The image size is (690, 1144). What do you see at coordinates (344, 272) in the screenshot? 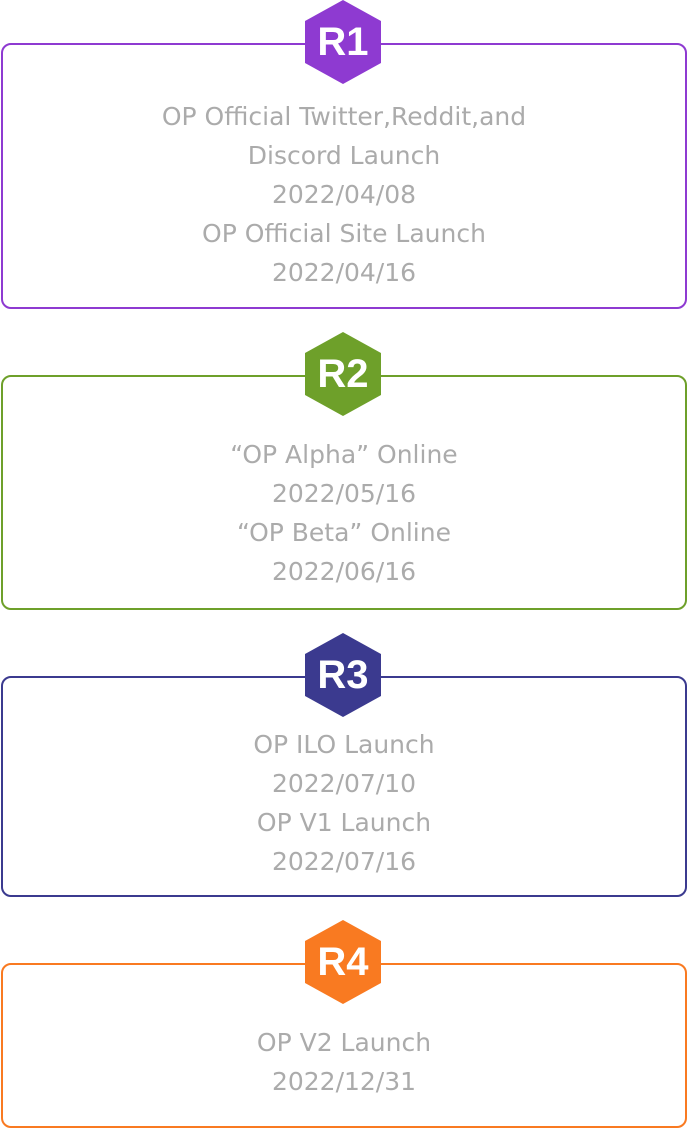
I see `milestone-date: 2022/04/16` at bounding box center [344, 272].